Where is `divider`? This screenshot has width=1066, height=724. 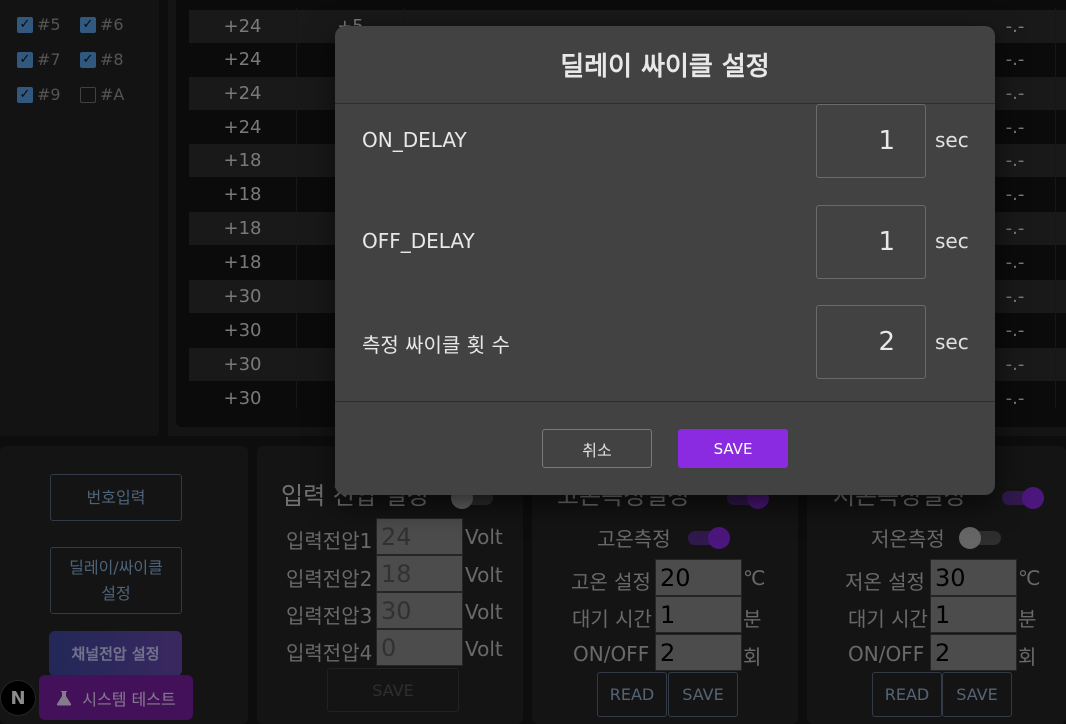
divider is located at coordinates (665, 401).